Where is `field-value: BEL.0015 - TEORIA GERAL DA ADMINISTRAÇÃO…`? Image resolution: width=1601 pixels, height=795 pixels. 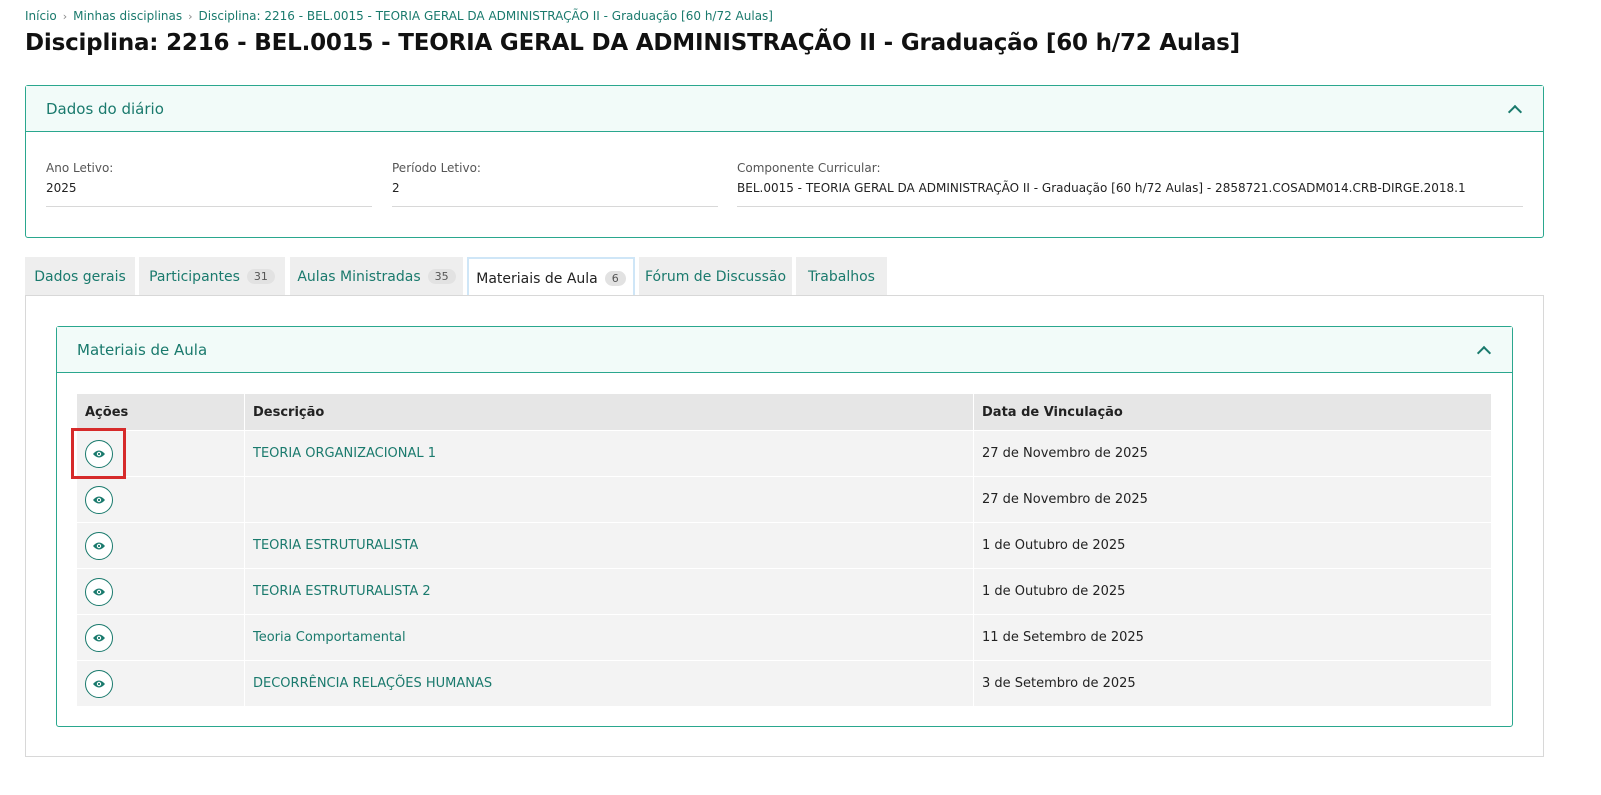 field-value: BEL.0015 - TEORIA GERAL DA ADMINISTRAÇÃO… is located at coordinates (1101, 188).